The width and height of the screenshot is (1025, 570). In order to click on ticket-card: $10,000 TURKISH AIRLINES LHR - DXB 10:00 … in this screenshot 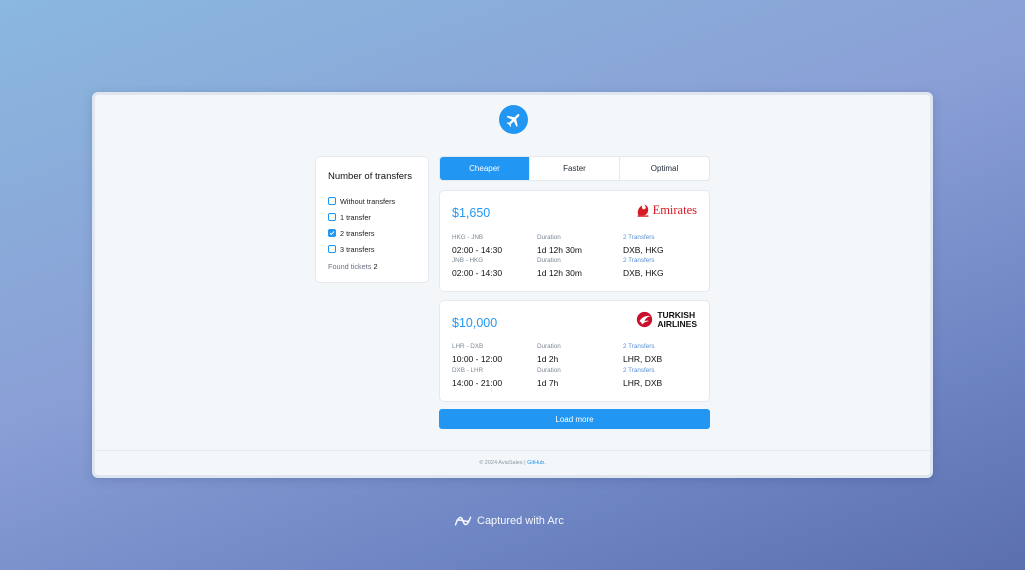, I will do `click(574, 351)`.